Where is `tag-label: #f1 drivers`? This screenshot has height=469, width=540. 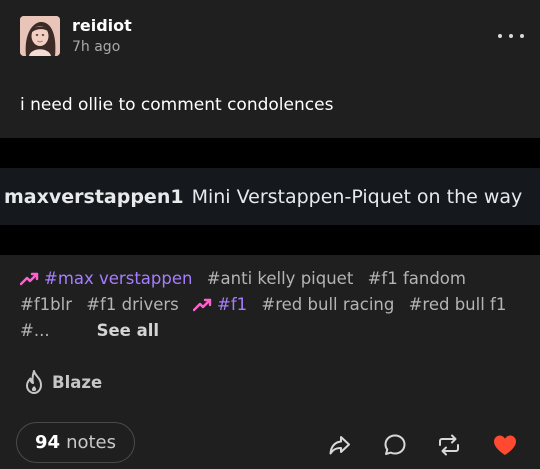
tag-label: #f1 drivers is located at coordinates (132, 304).